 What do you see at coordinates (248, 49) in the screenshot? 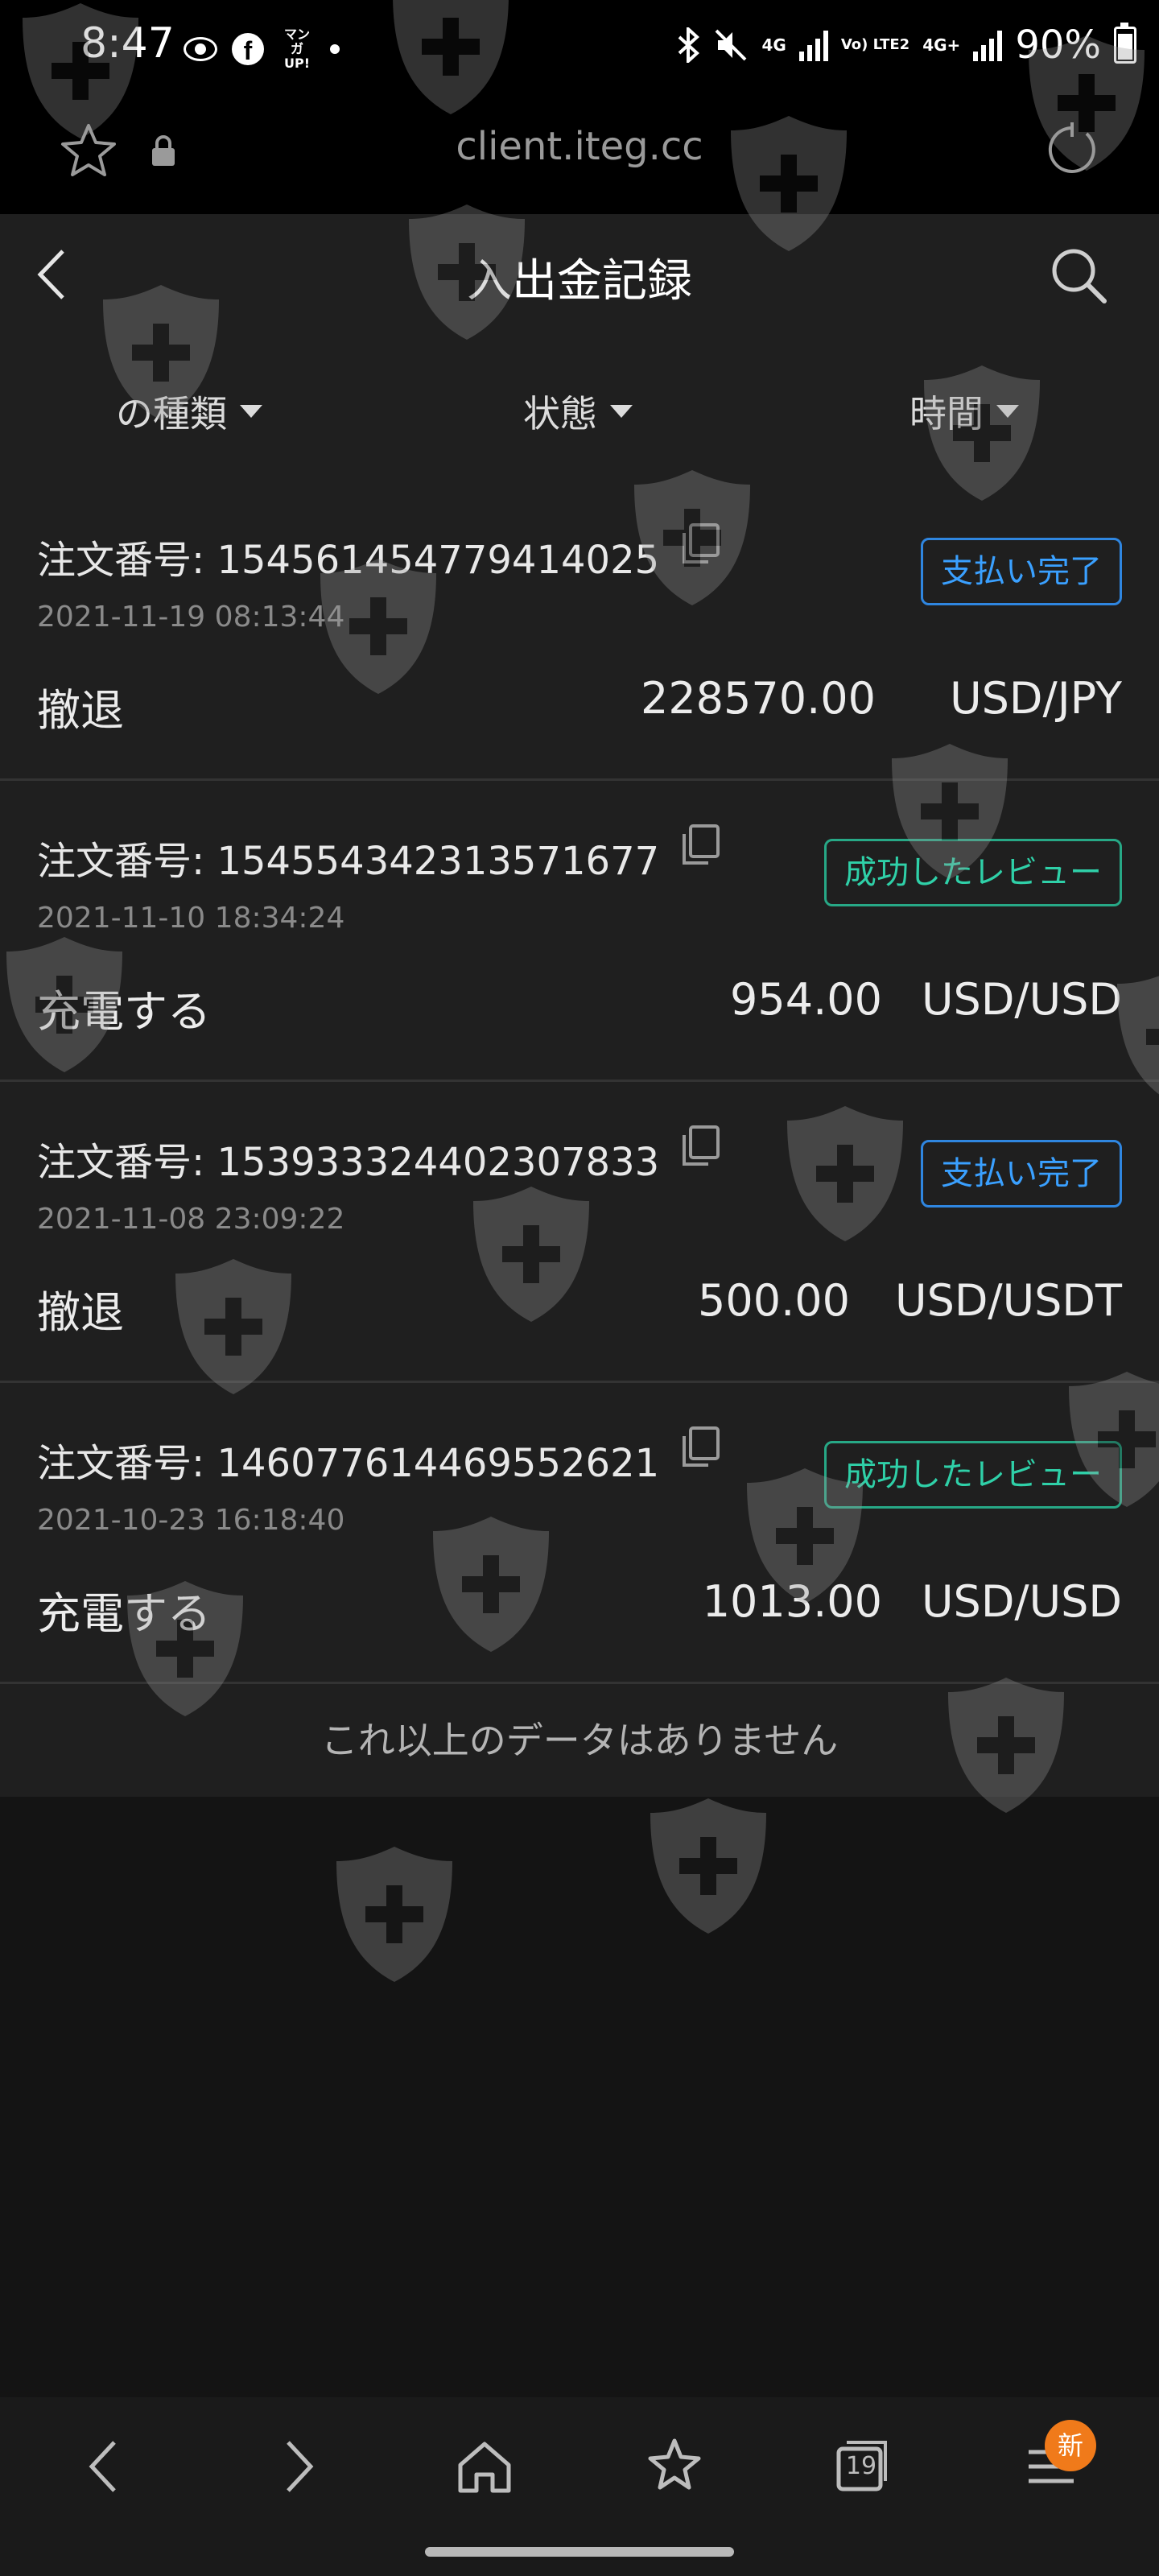
I see `facebook-icon: f` at bounding box center [248, 49].